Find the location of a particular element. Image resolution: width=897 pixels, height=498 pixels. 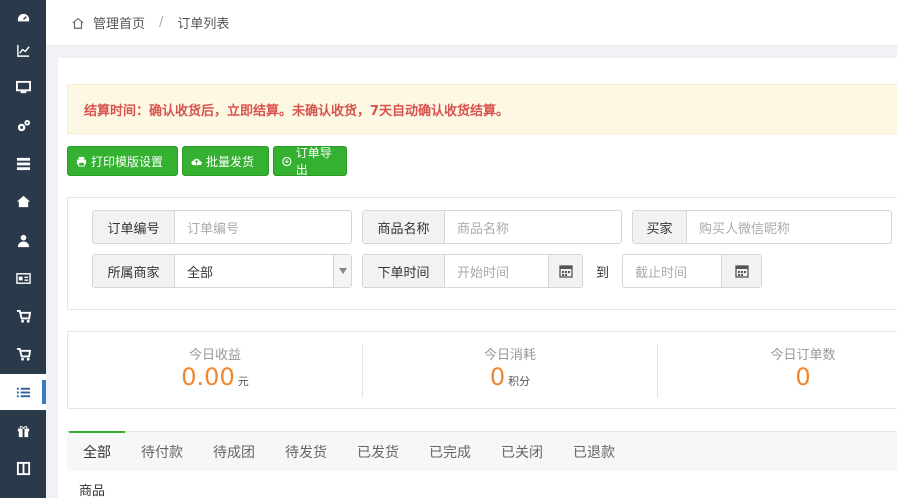

order-export-label: 订单导出 is located at coordinates (313, 161).